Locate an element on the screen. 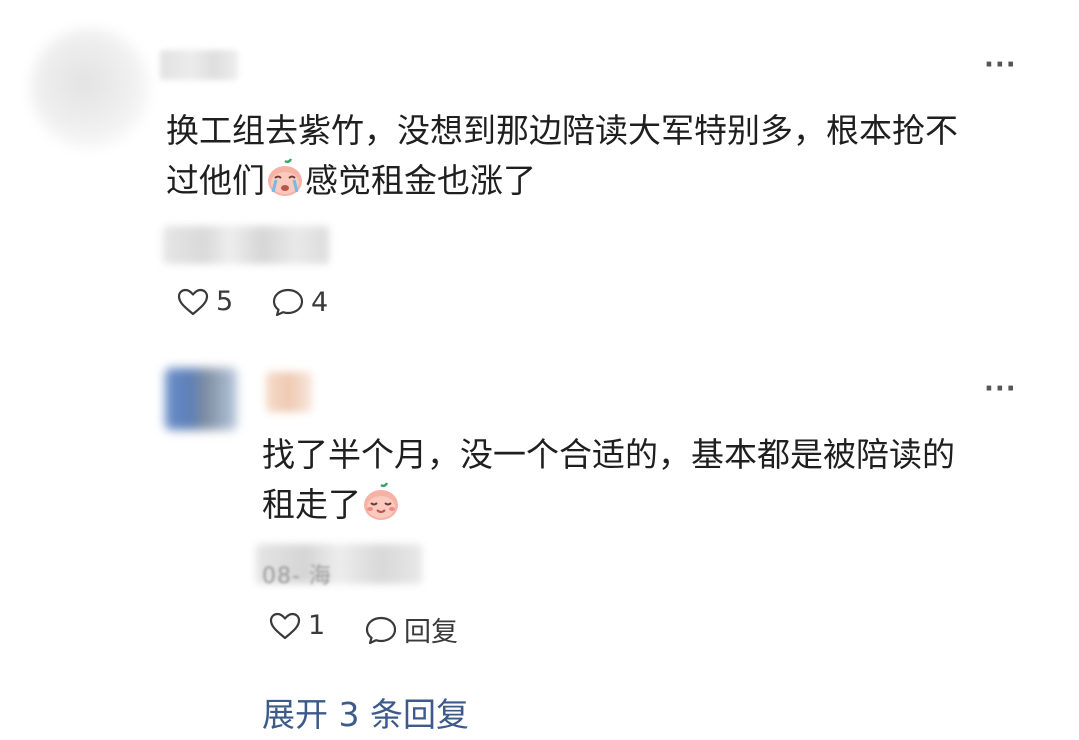 The width and height of the screenshot is (1079, 740). comment-meta-blurred is located at coordinates (246, 245).